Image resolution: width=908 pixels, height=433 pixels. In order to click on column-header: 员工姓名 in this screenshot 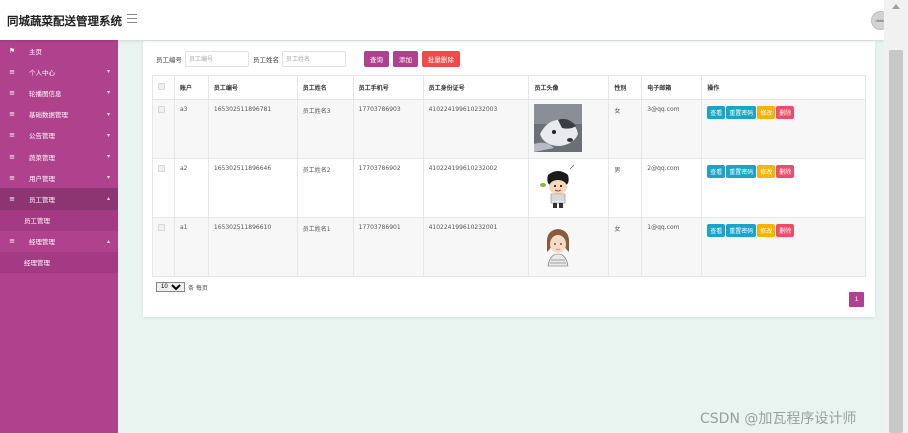, I will do `click(325, 87)`.